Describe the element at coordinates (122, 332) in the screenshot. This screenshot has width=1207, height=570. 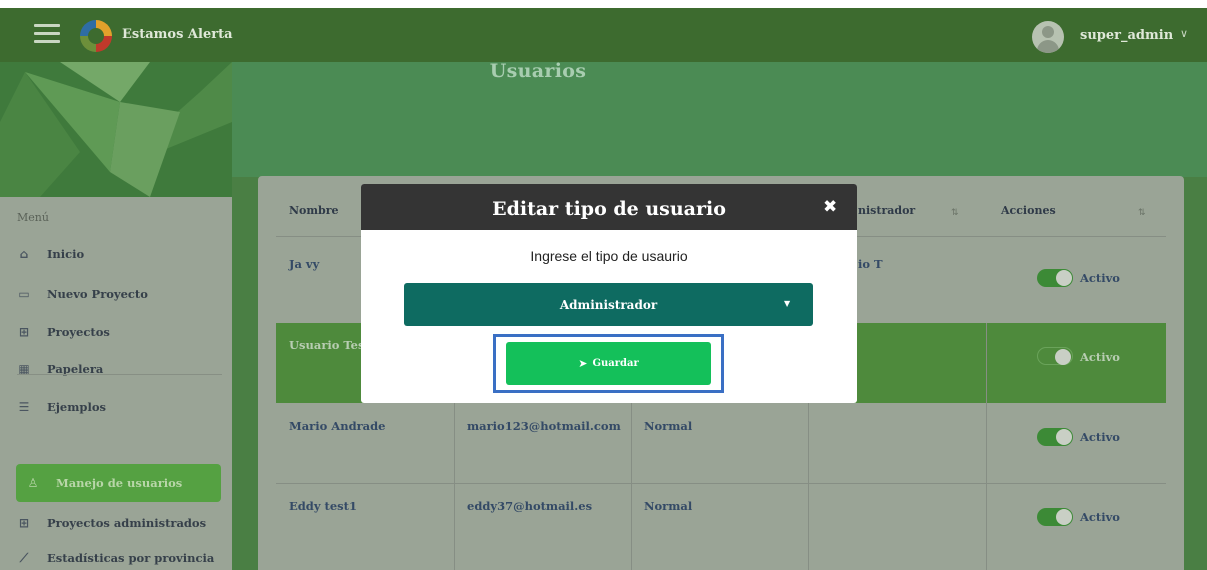
I see `sidebar-item-proyectos: ⊞ Proyectos` at that location.